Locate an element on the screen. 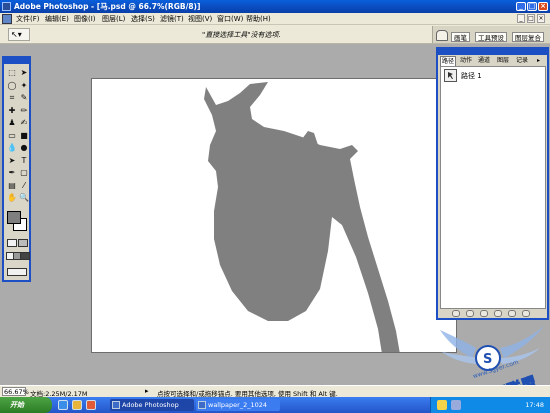 The height and width of the screenshot is (413, 550). shape-icon: ▢ is located at coordinates (24, 173).